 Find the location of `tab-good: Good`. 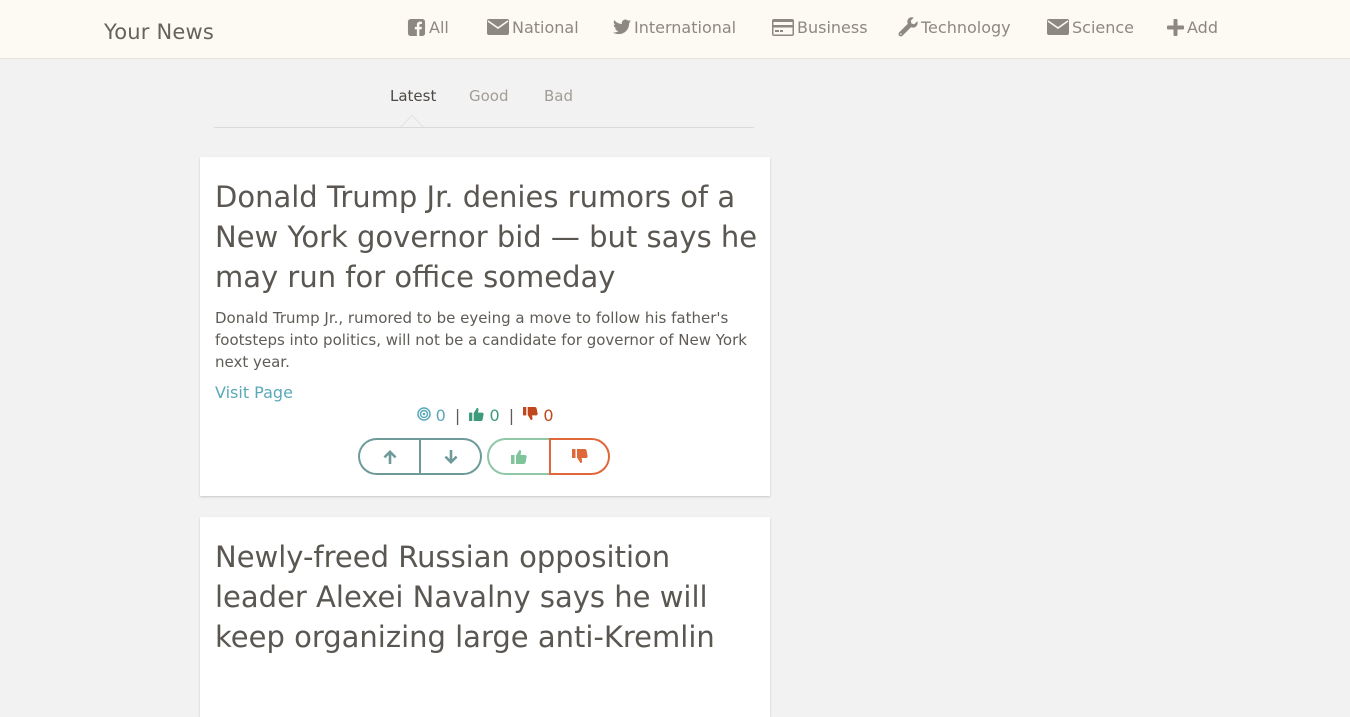

tab-good: Good is located at coordinates (489, 96).